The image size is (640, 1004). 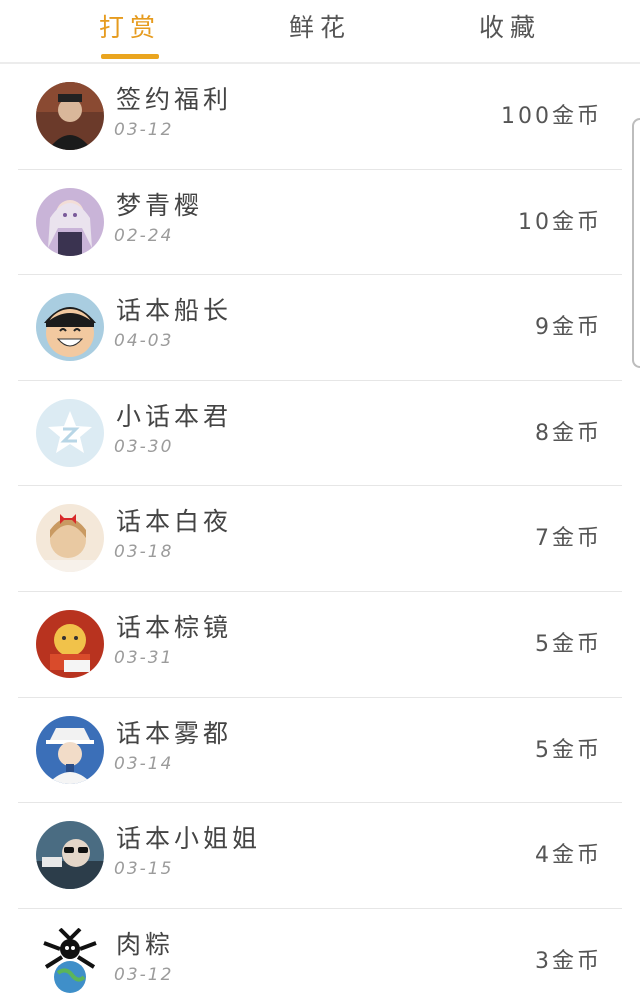 What do you see at coordinates (320, 117) in the screenshot?
I see `list-item: 签约福利 03-12 100金币` at bounding box center [320, 117].